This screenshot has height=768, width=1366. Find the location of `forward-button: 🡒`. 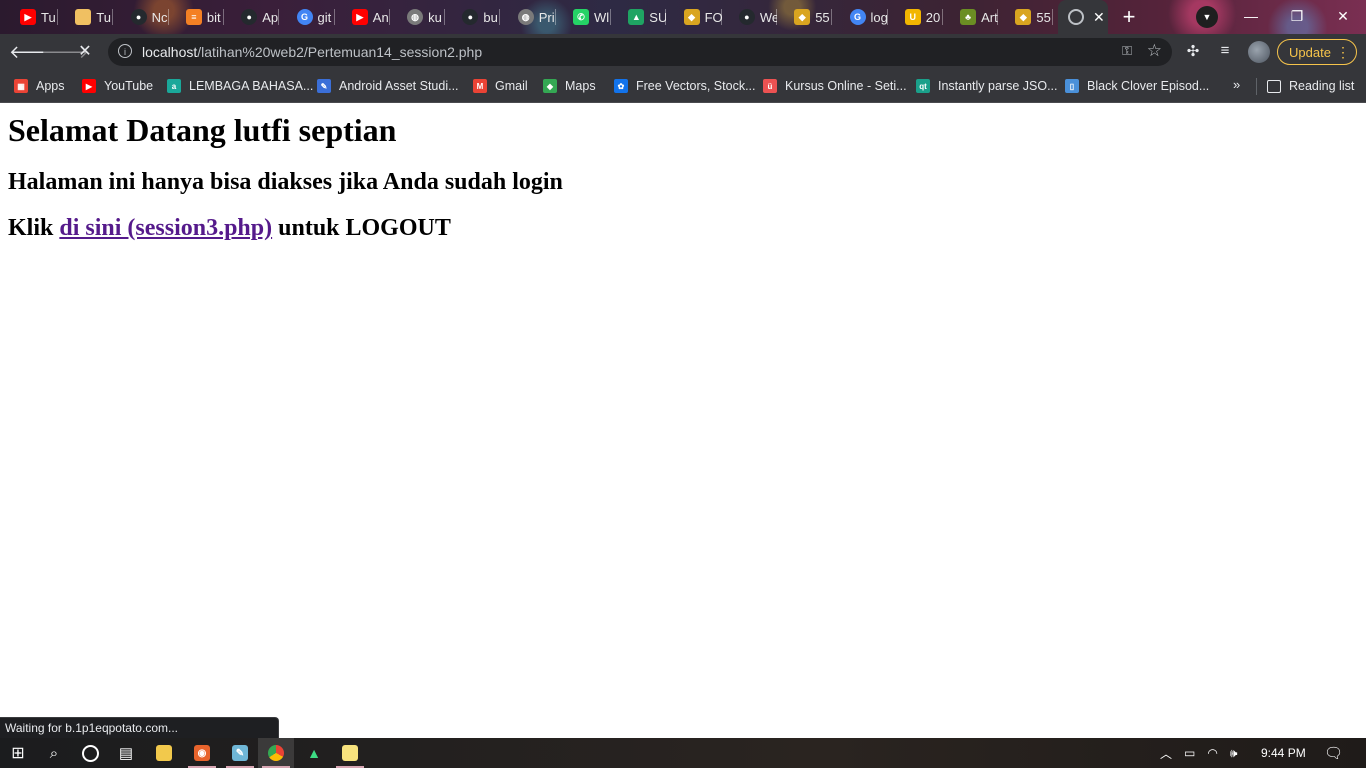

forward-button: 🡒 is located at coordinates (65, 52).